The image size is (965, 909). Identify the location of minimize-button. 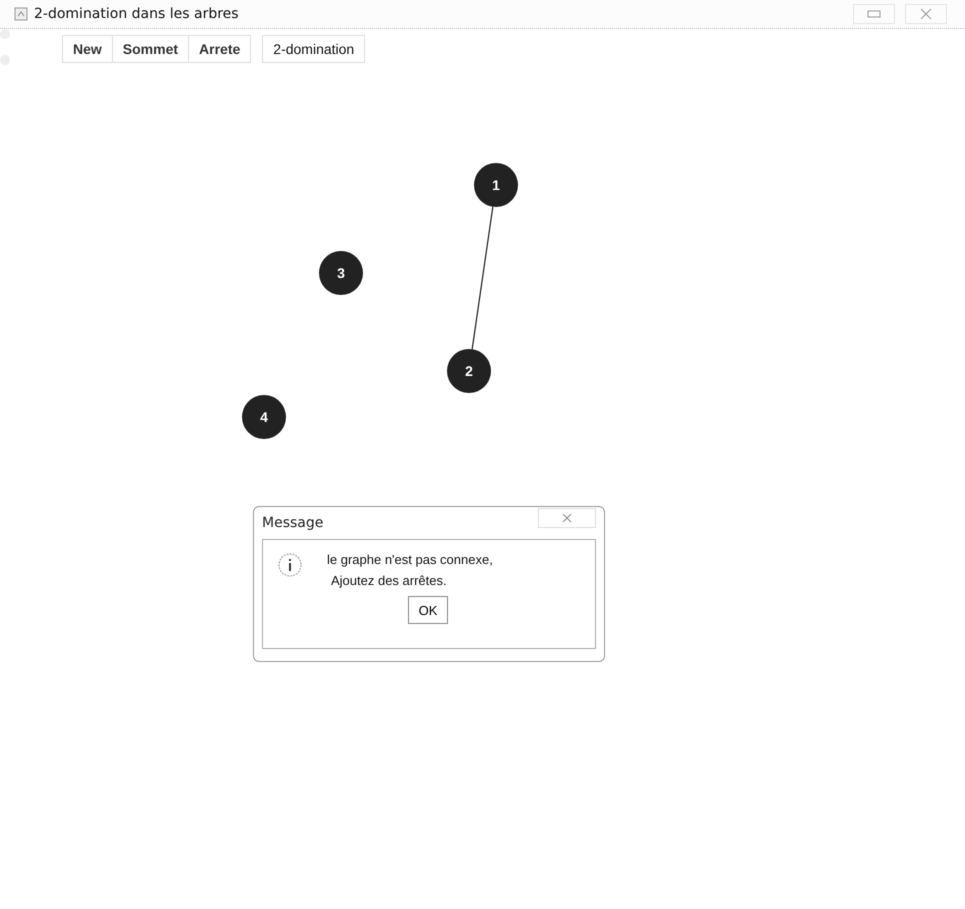
(874, 14).